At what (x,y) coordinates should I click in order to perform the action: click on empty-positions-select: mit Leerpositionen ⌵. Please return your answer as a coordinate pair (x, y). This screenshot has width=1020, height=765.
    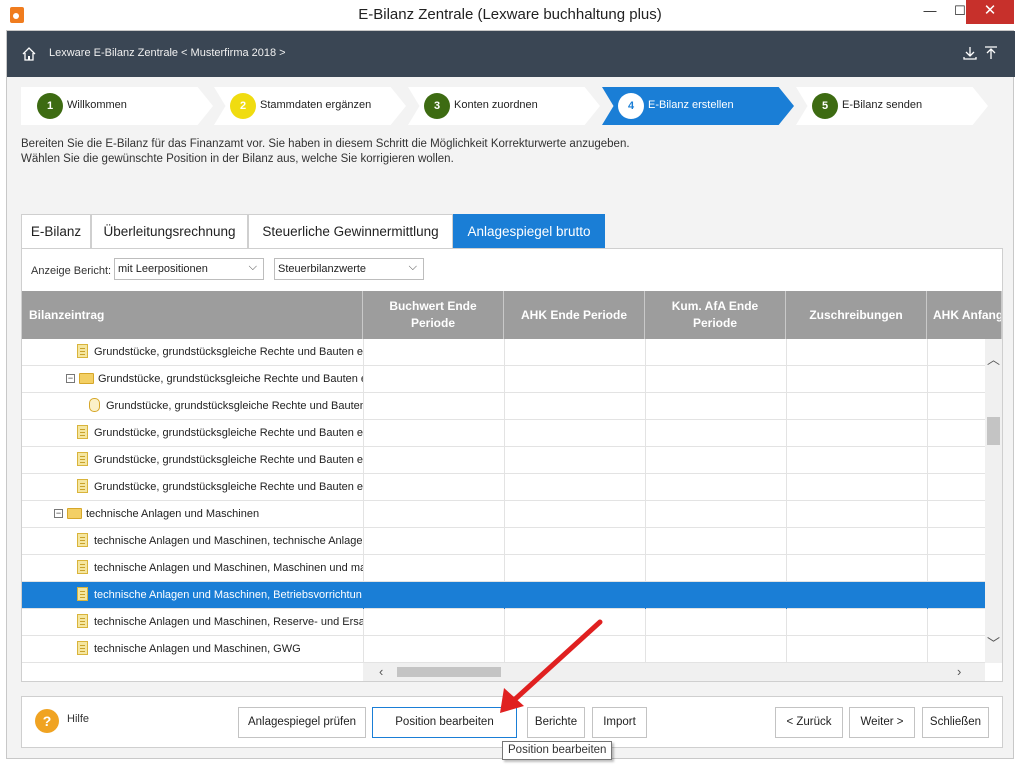
    Looking at the image, I should click on (189, 269).